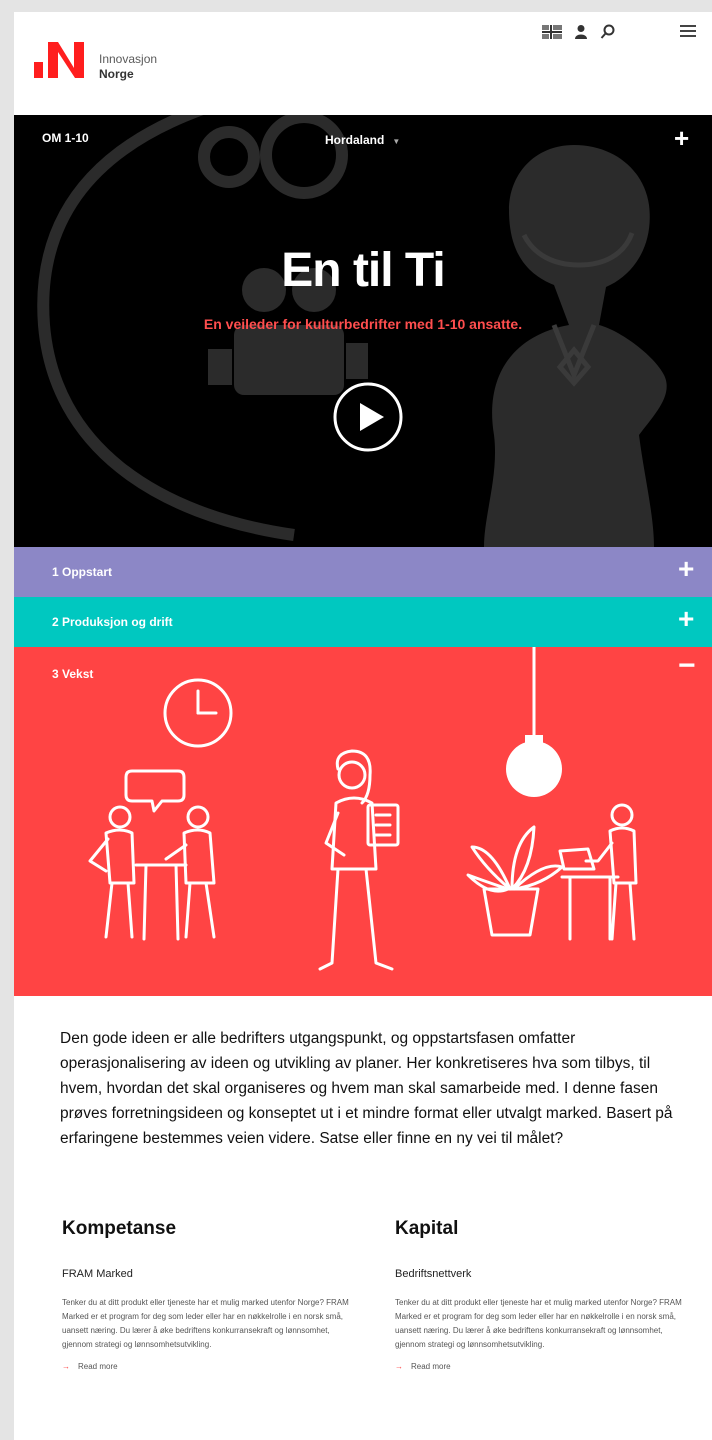 The width and height of the screenshot is (712, 1440). What do you see at coordinates (372, 417) in the screenshot?
I see `play-icon` at bounding box center [372, 417].